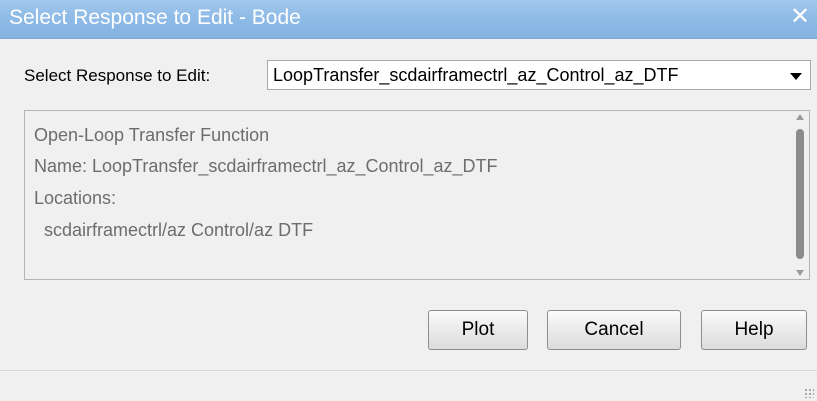  What do you see at coordinates (796, 76) in the screenshot?
I see `chevron-down-icon` at bounding box center [796, 76].